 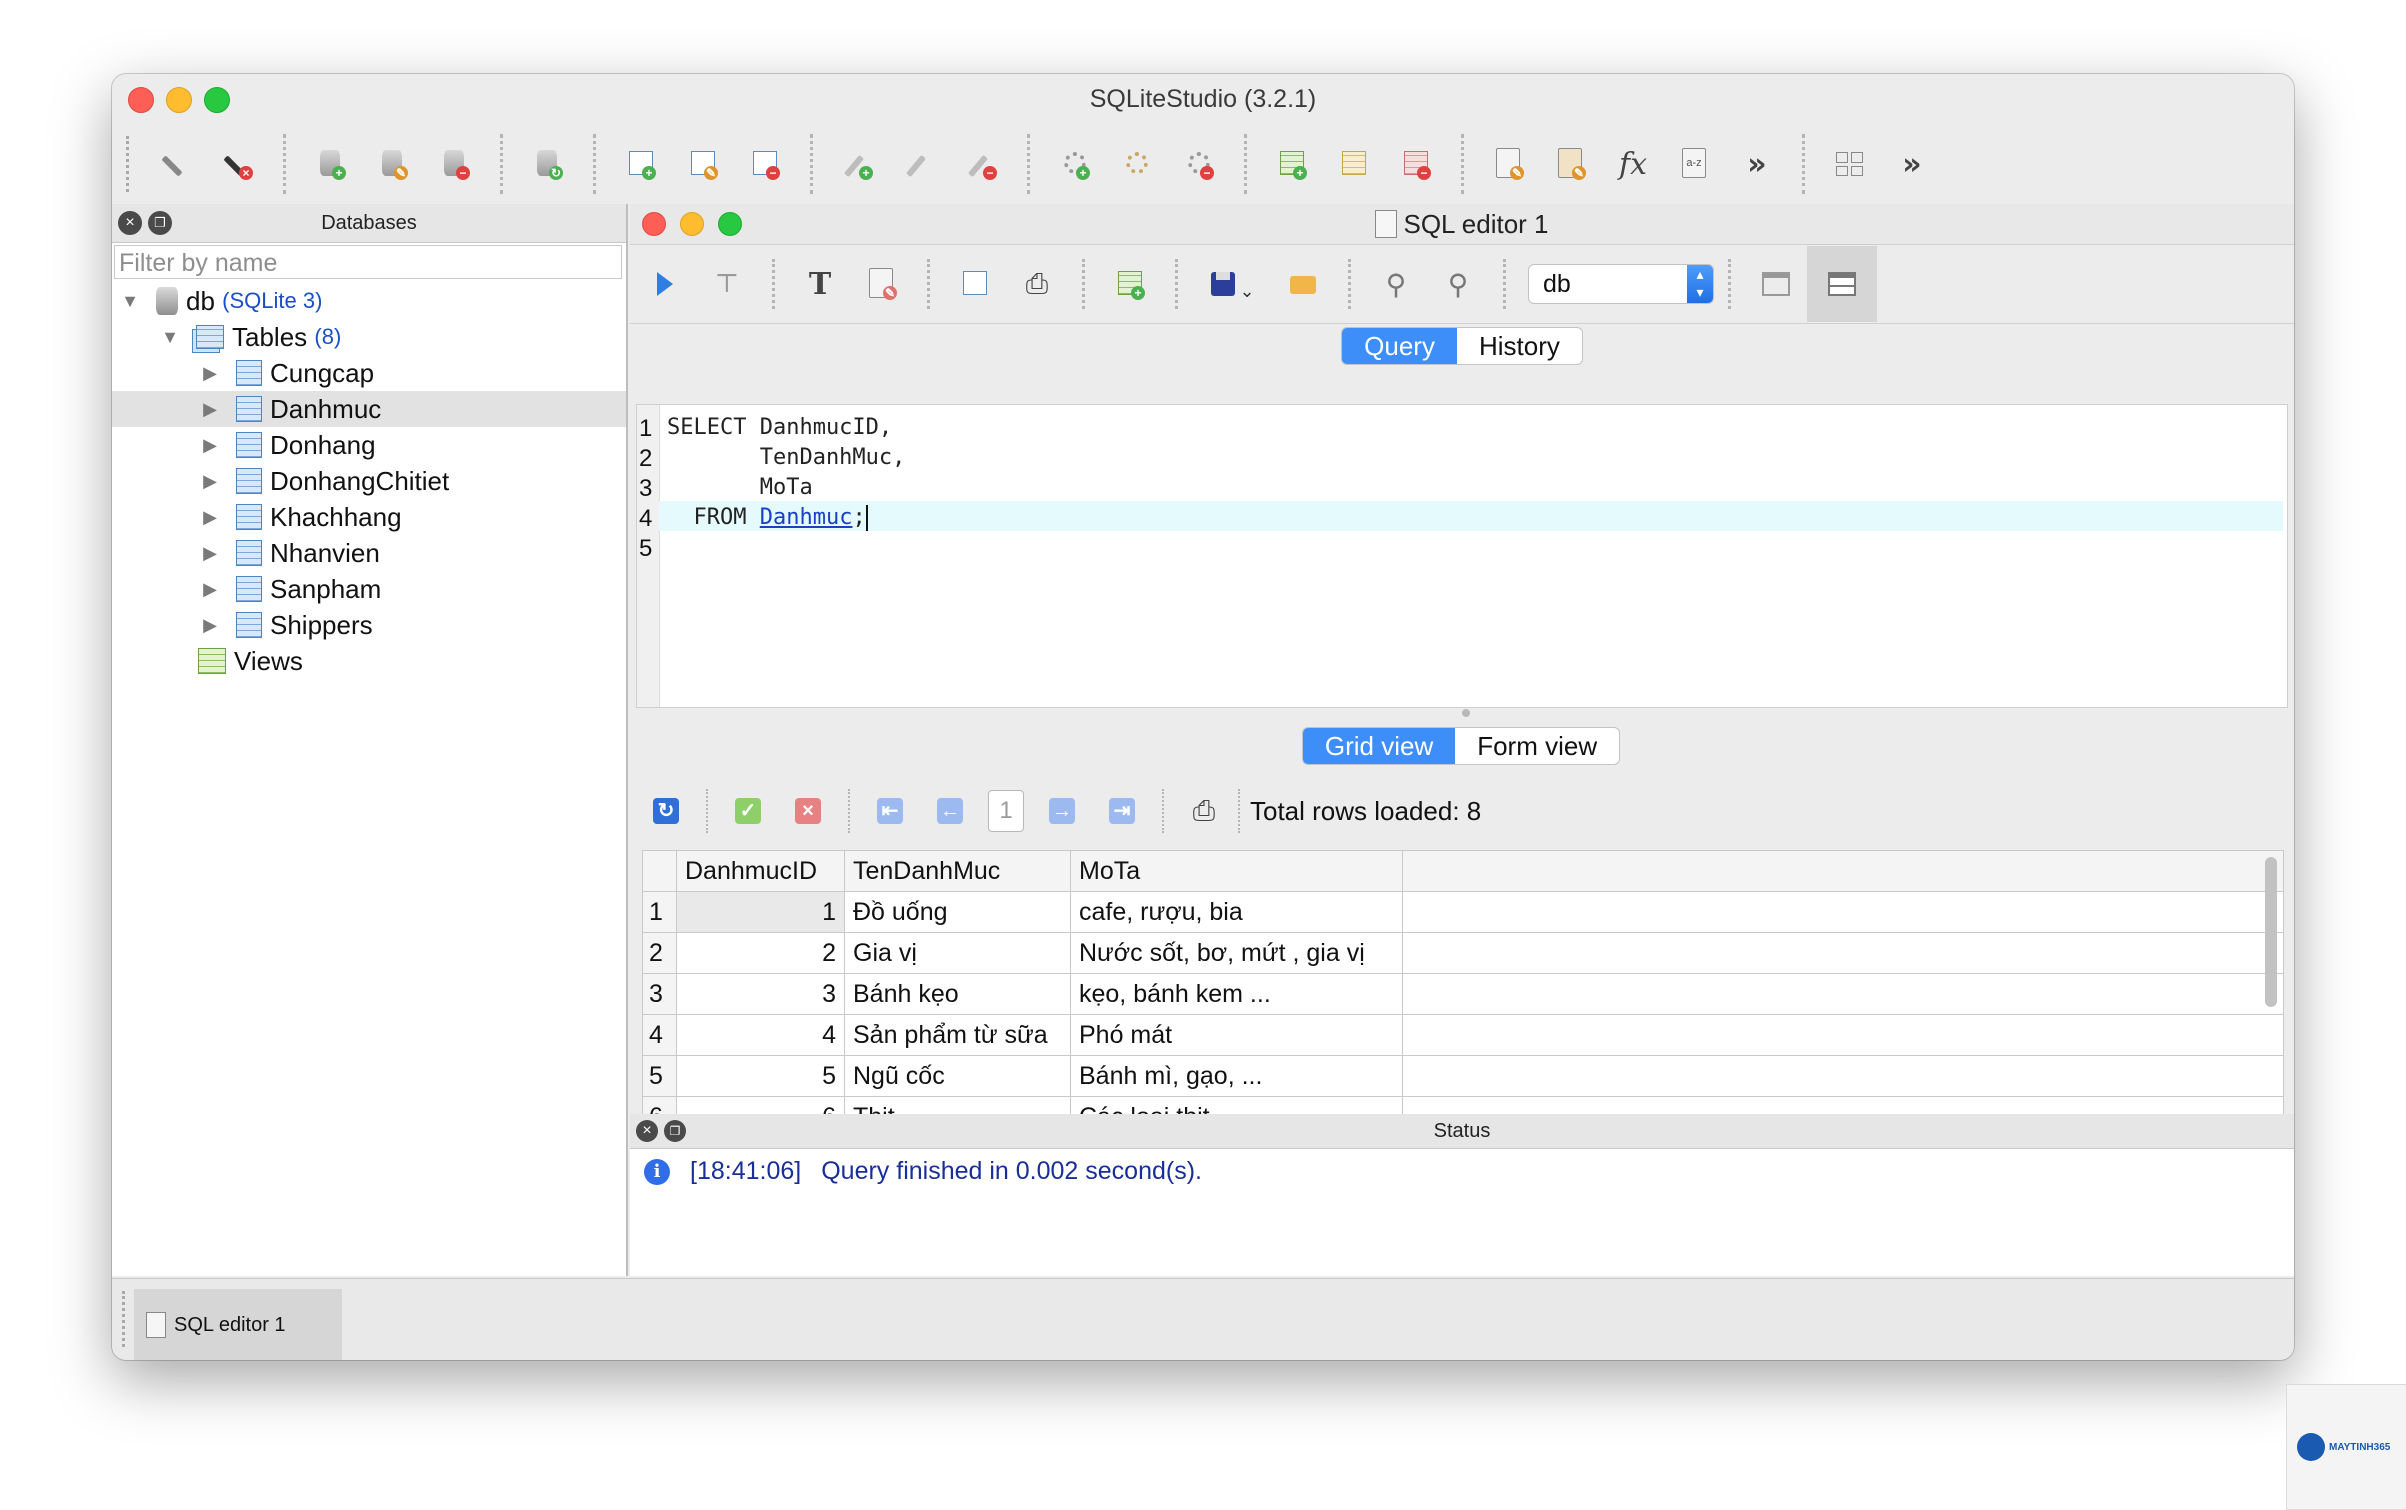 I want to click on close-editor-button, so click(x=654, y=224).